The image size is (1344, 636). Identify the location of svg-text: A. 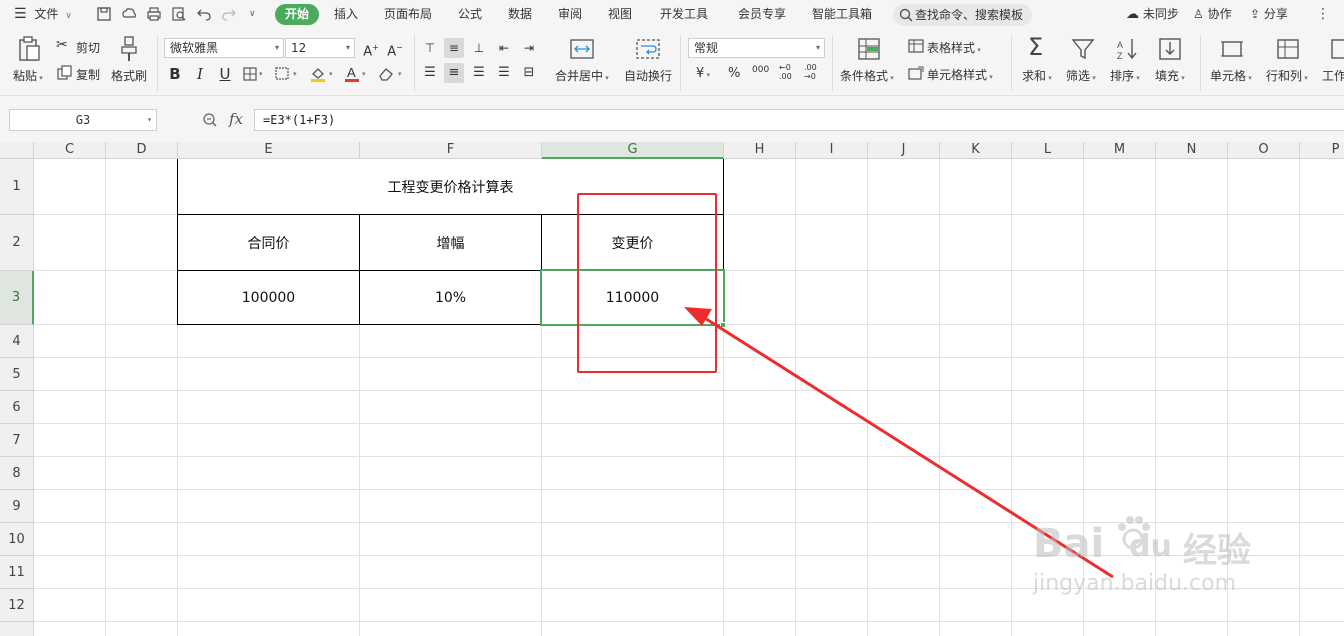
(351, 72).